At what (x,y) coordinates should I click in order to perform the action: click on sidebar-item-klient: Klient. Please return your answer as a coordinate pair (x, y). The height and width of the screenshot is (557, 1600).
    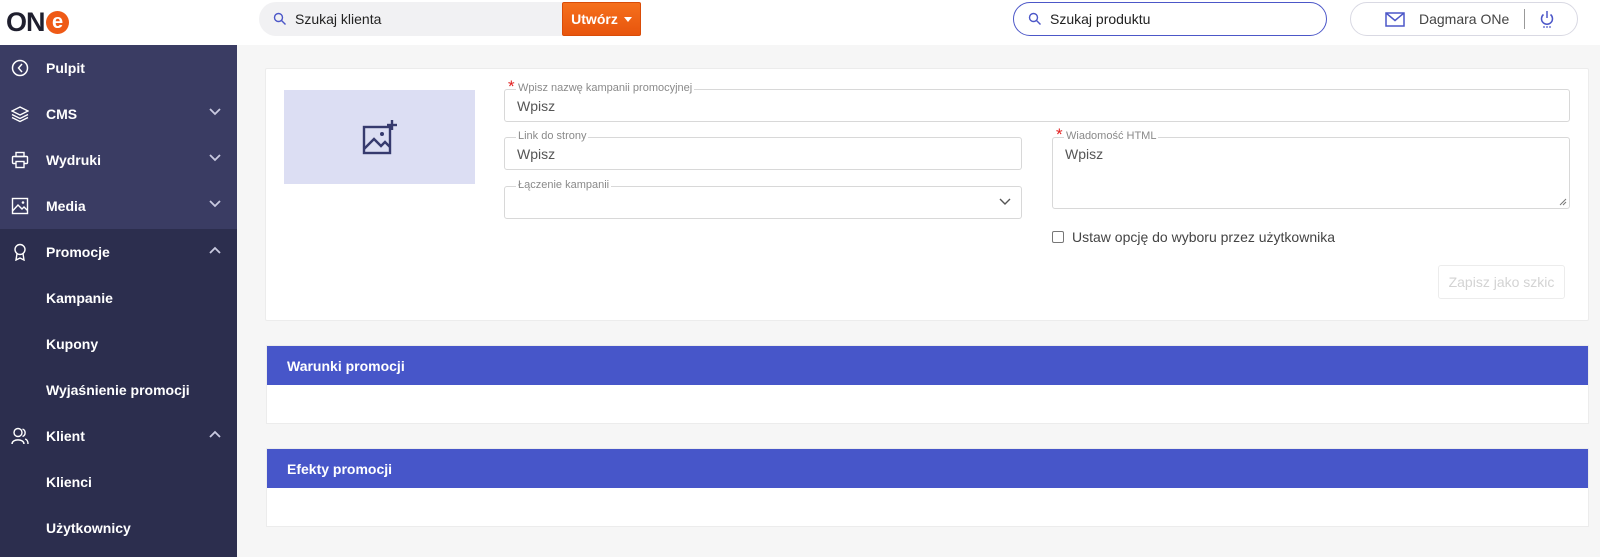
    Looking at the image, I should click on (118, 436).